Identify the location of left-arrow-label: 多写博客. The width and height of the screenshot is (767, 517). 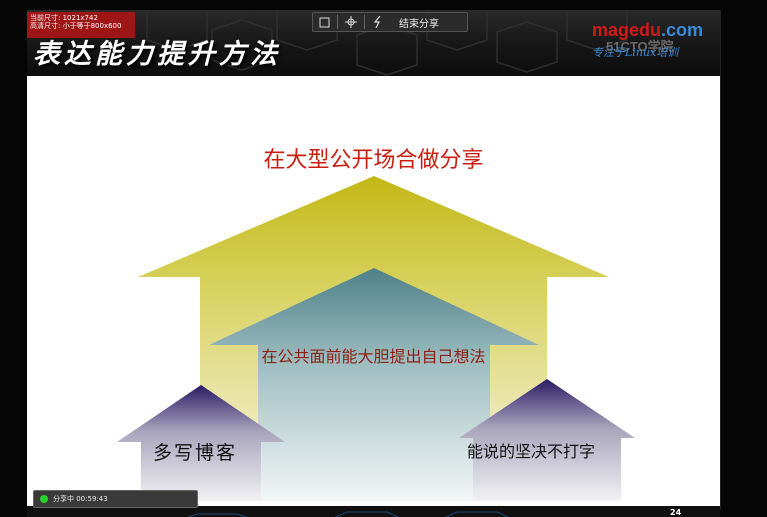
(195, 453).